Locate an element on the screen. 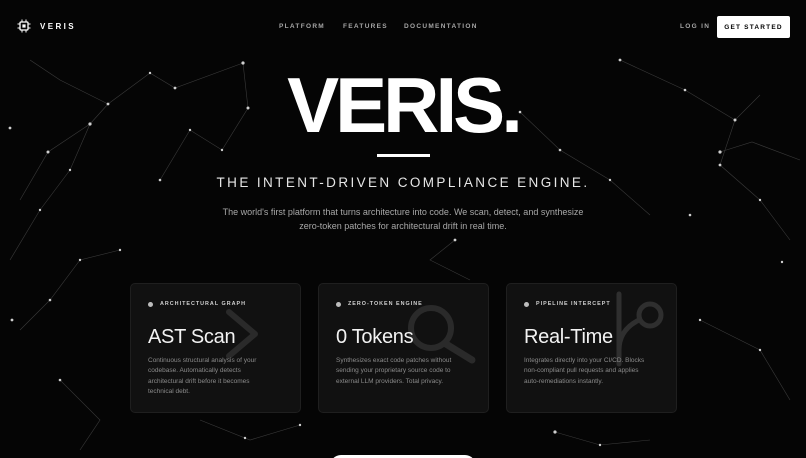  card-label: ZERO-TOKEN ENGINE is located at coordinates (385, 304).